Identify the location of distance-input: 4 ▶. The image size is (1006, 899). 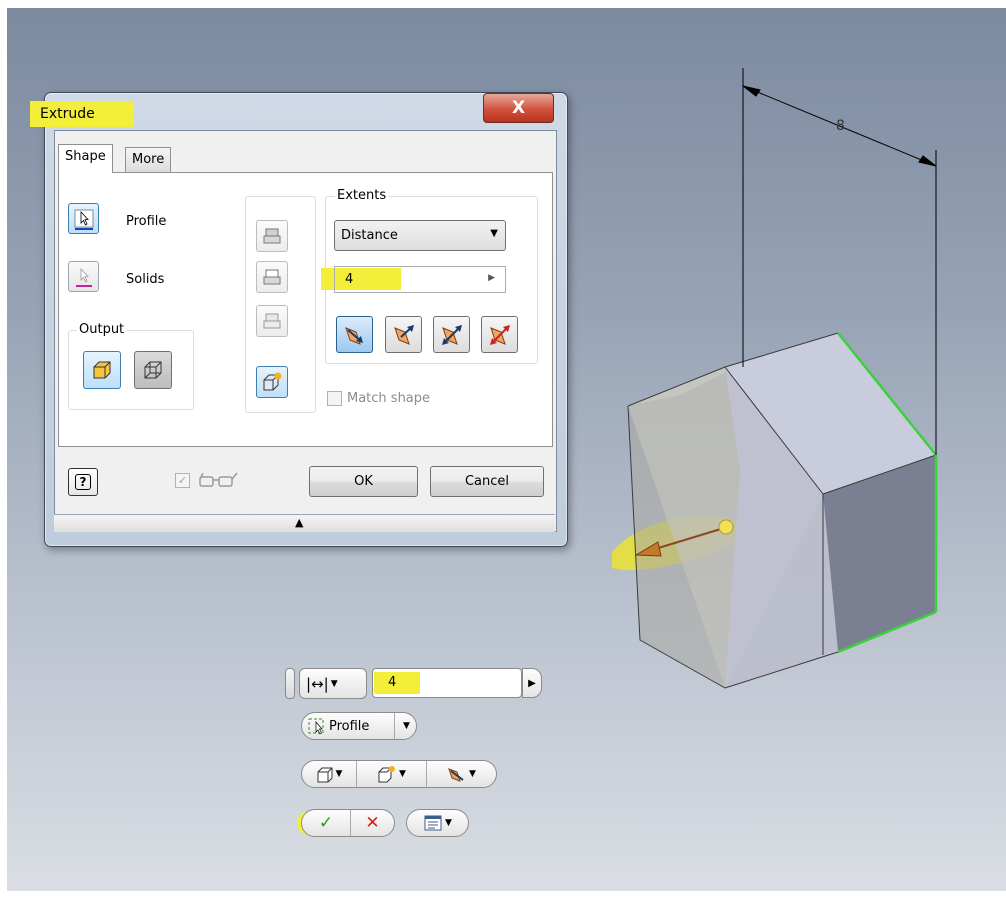
(420, 279).